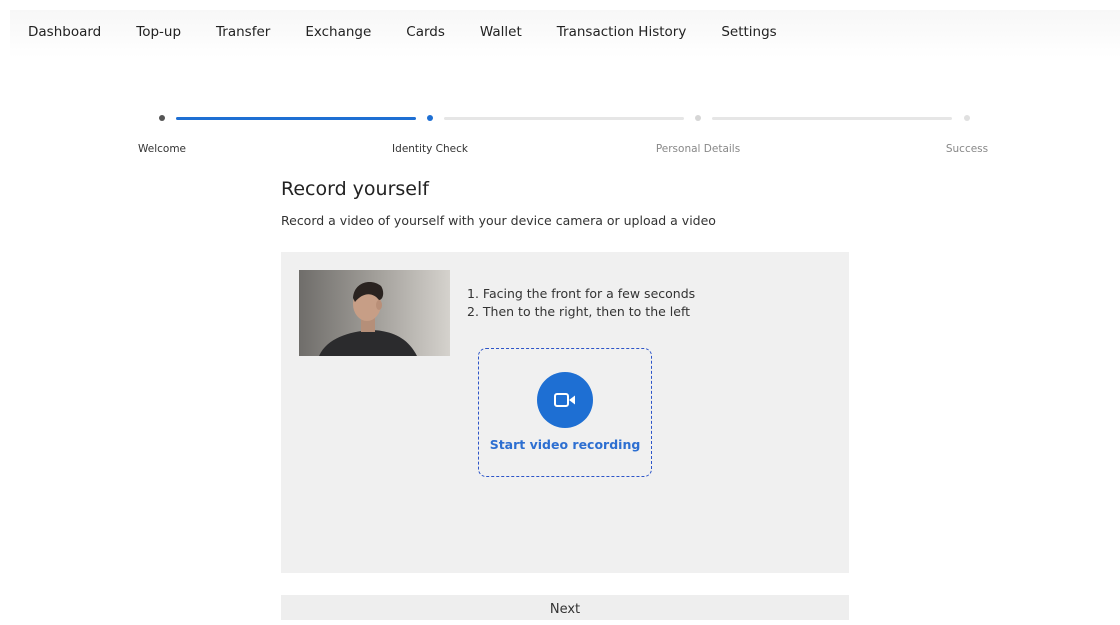 This screenshot has width=1120, height=625. What do you see at coordinates (355, 189) in the screenshot?
I see `page-title: Record yourself` at bounding box center [355, 189].